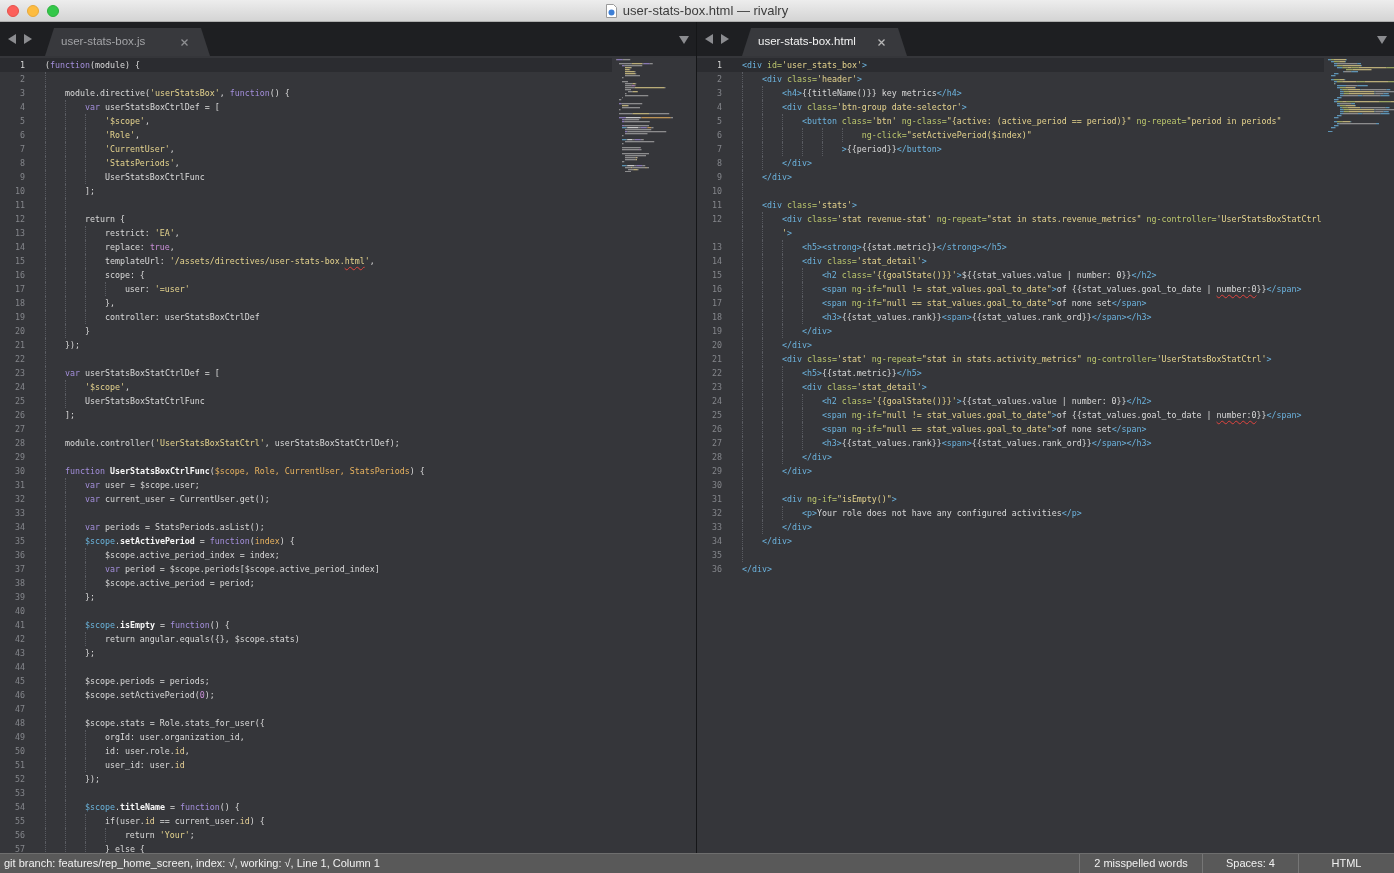 The image size is (1394, 873). I want to click on line-number: 32, so click(716, 513).